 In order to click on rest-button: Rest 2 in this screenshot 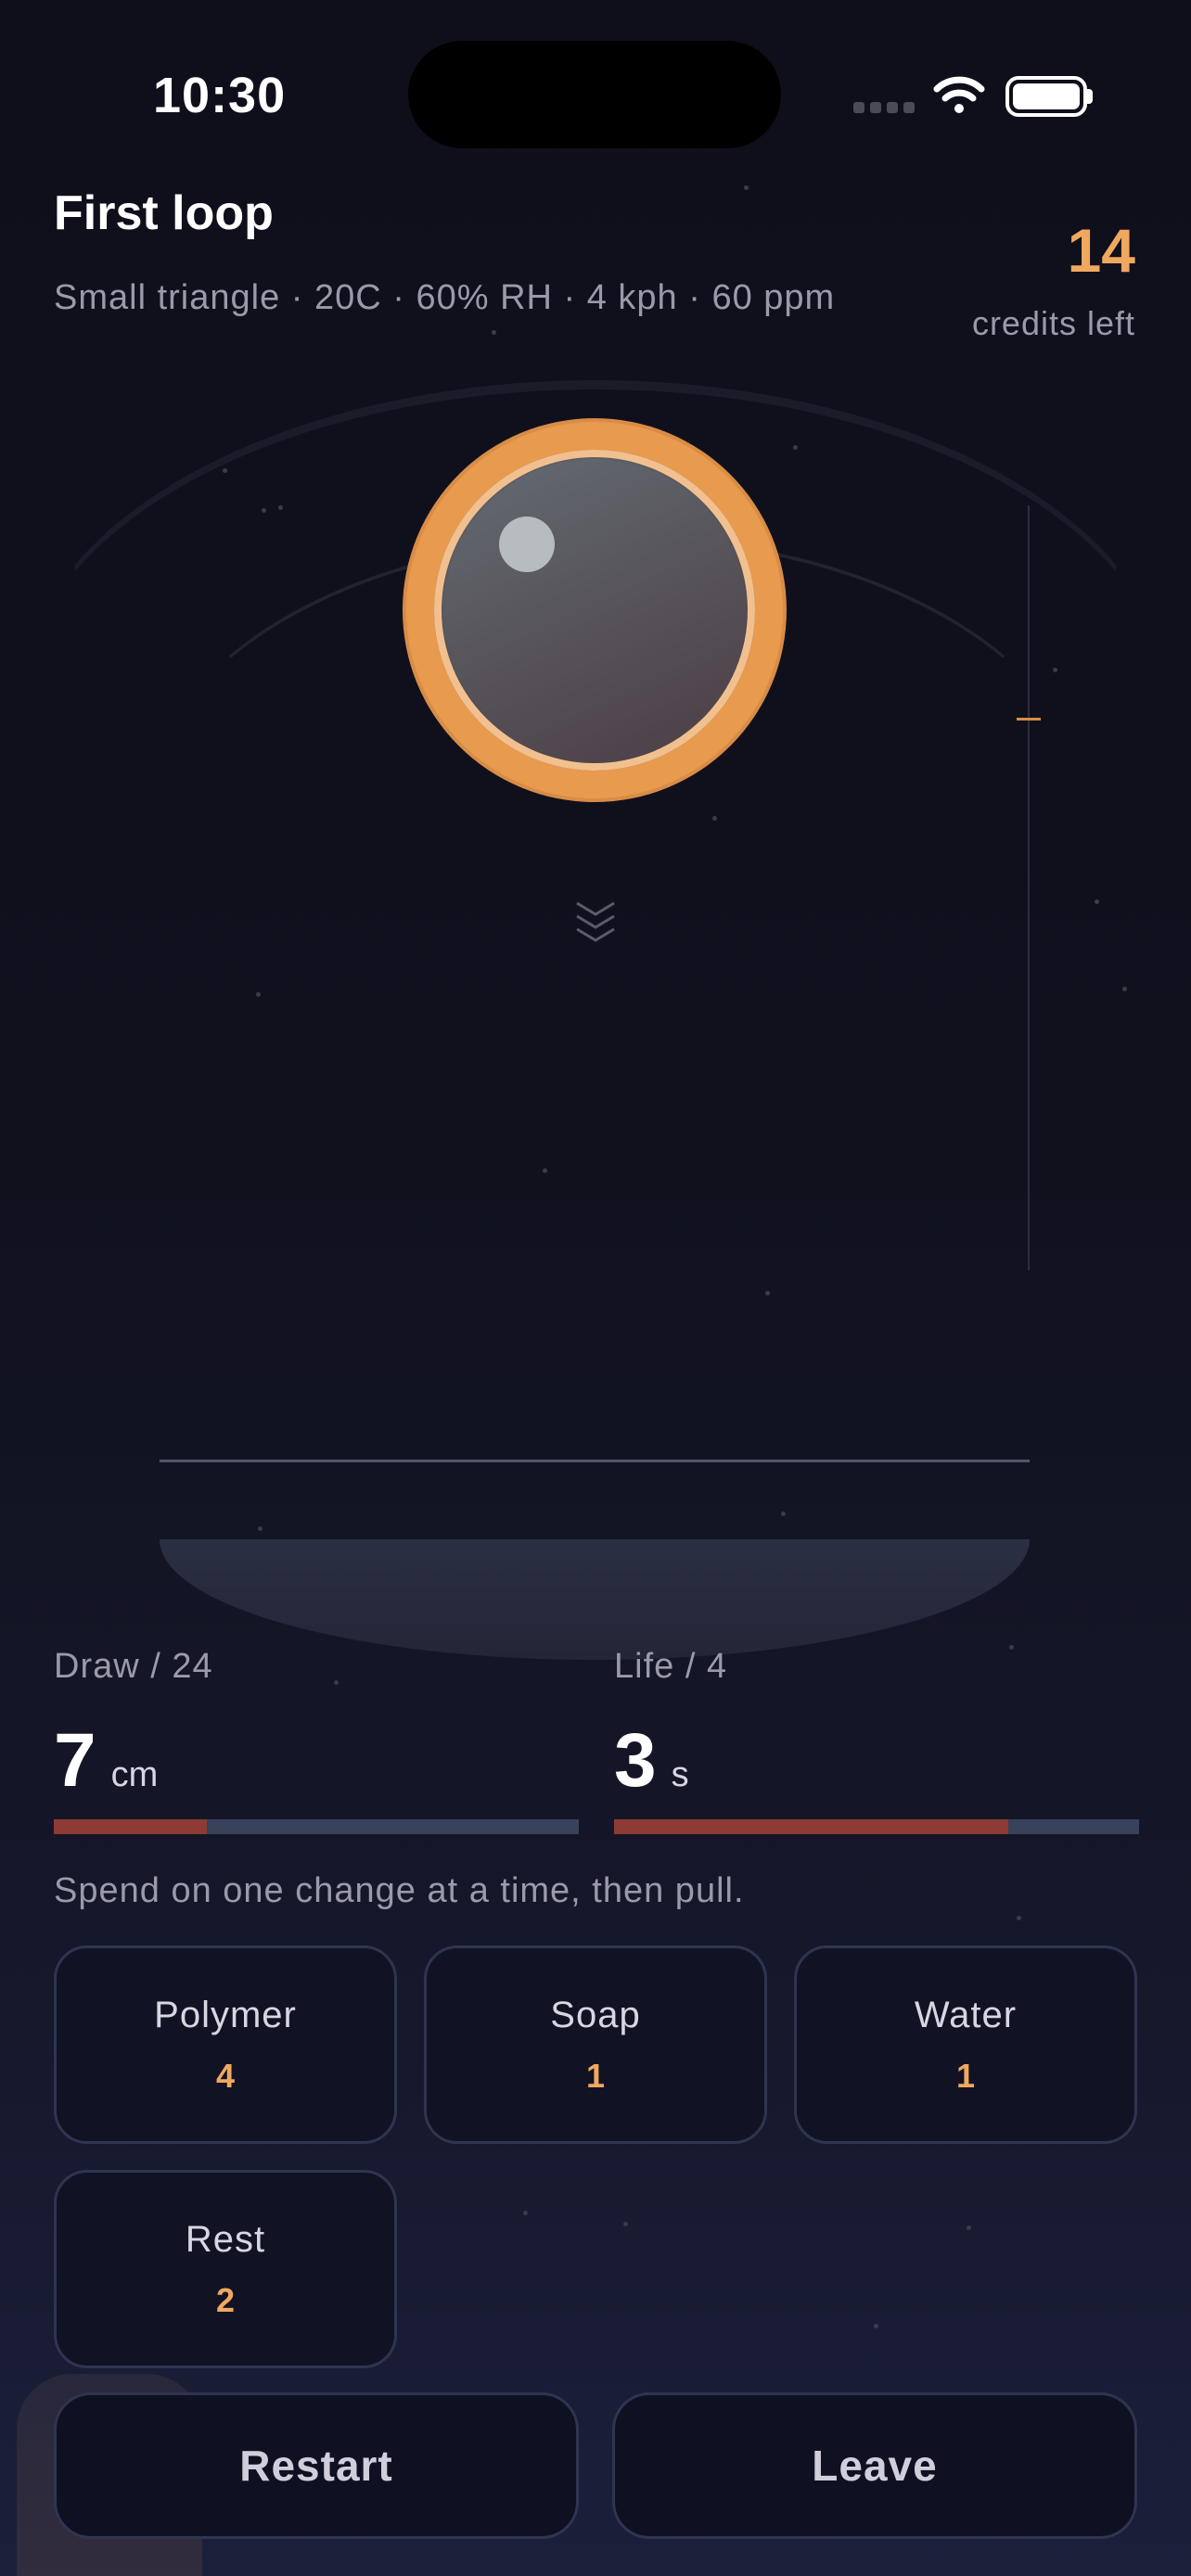, I will do `click(225, 2269)`.